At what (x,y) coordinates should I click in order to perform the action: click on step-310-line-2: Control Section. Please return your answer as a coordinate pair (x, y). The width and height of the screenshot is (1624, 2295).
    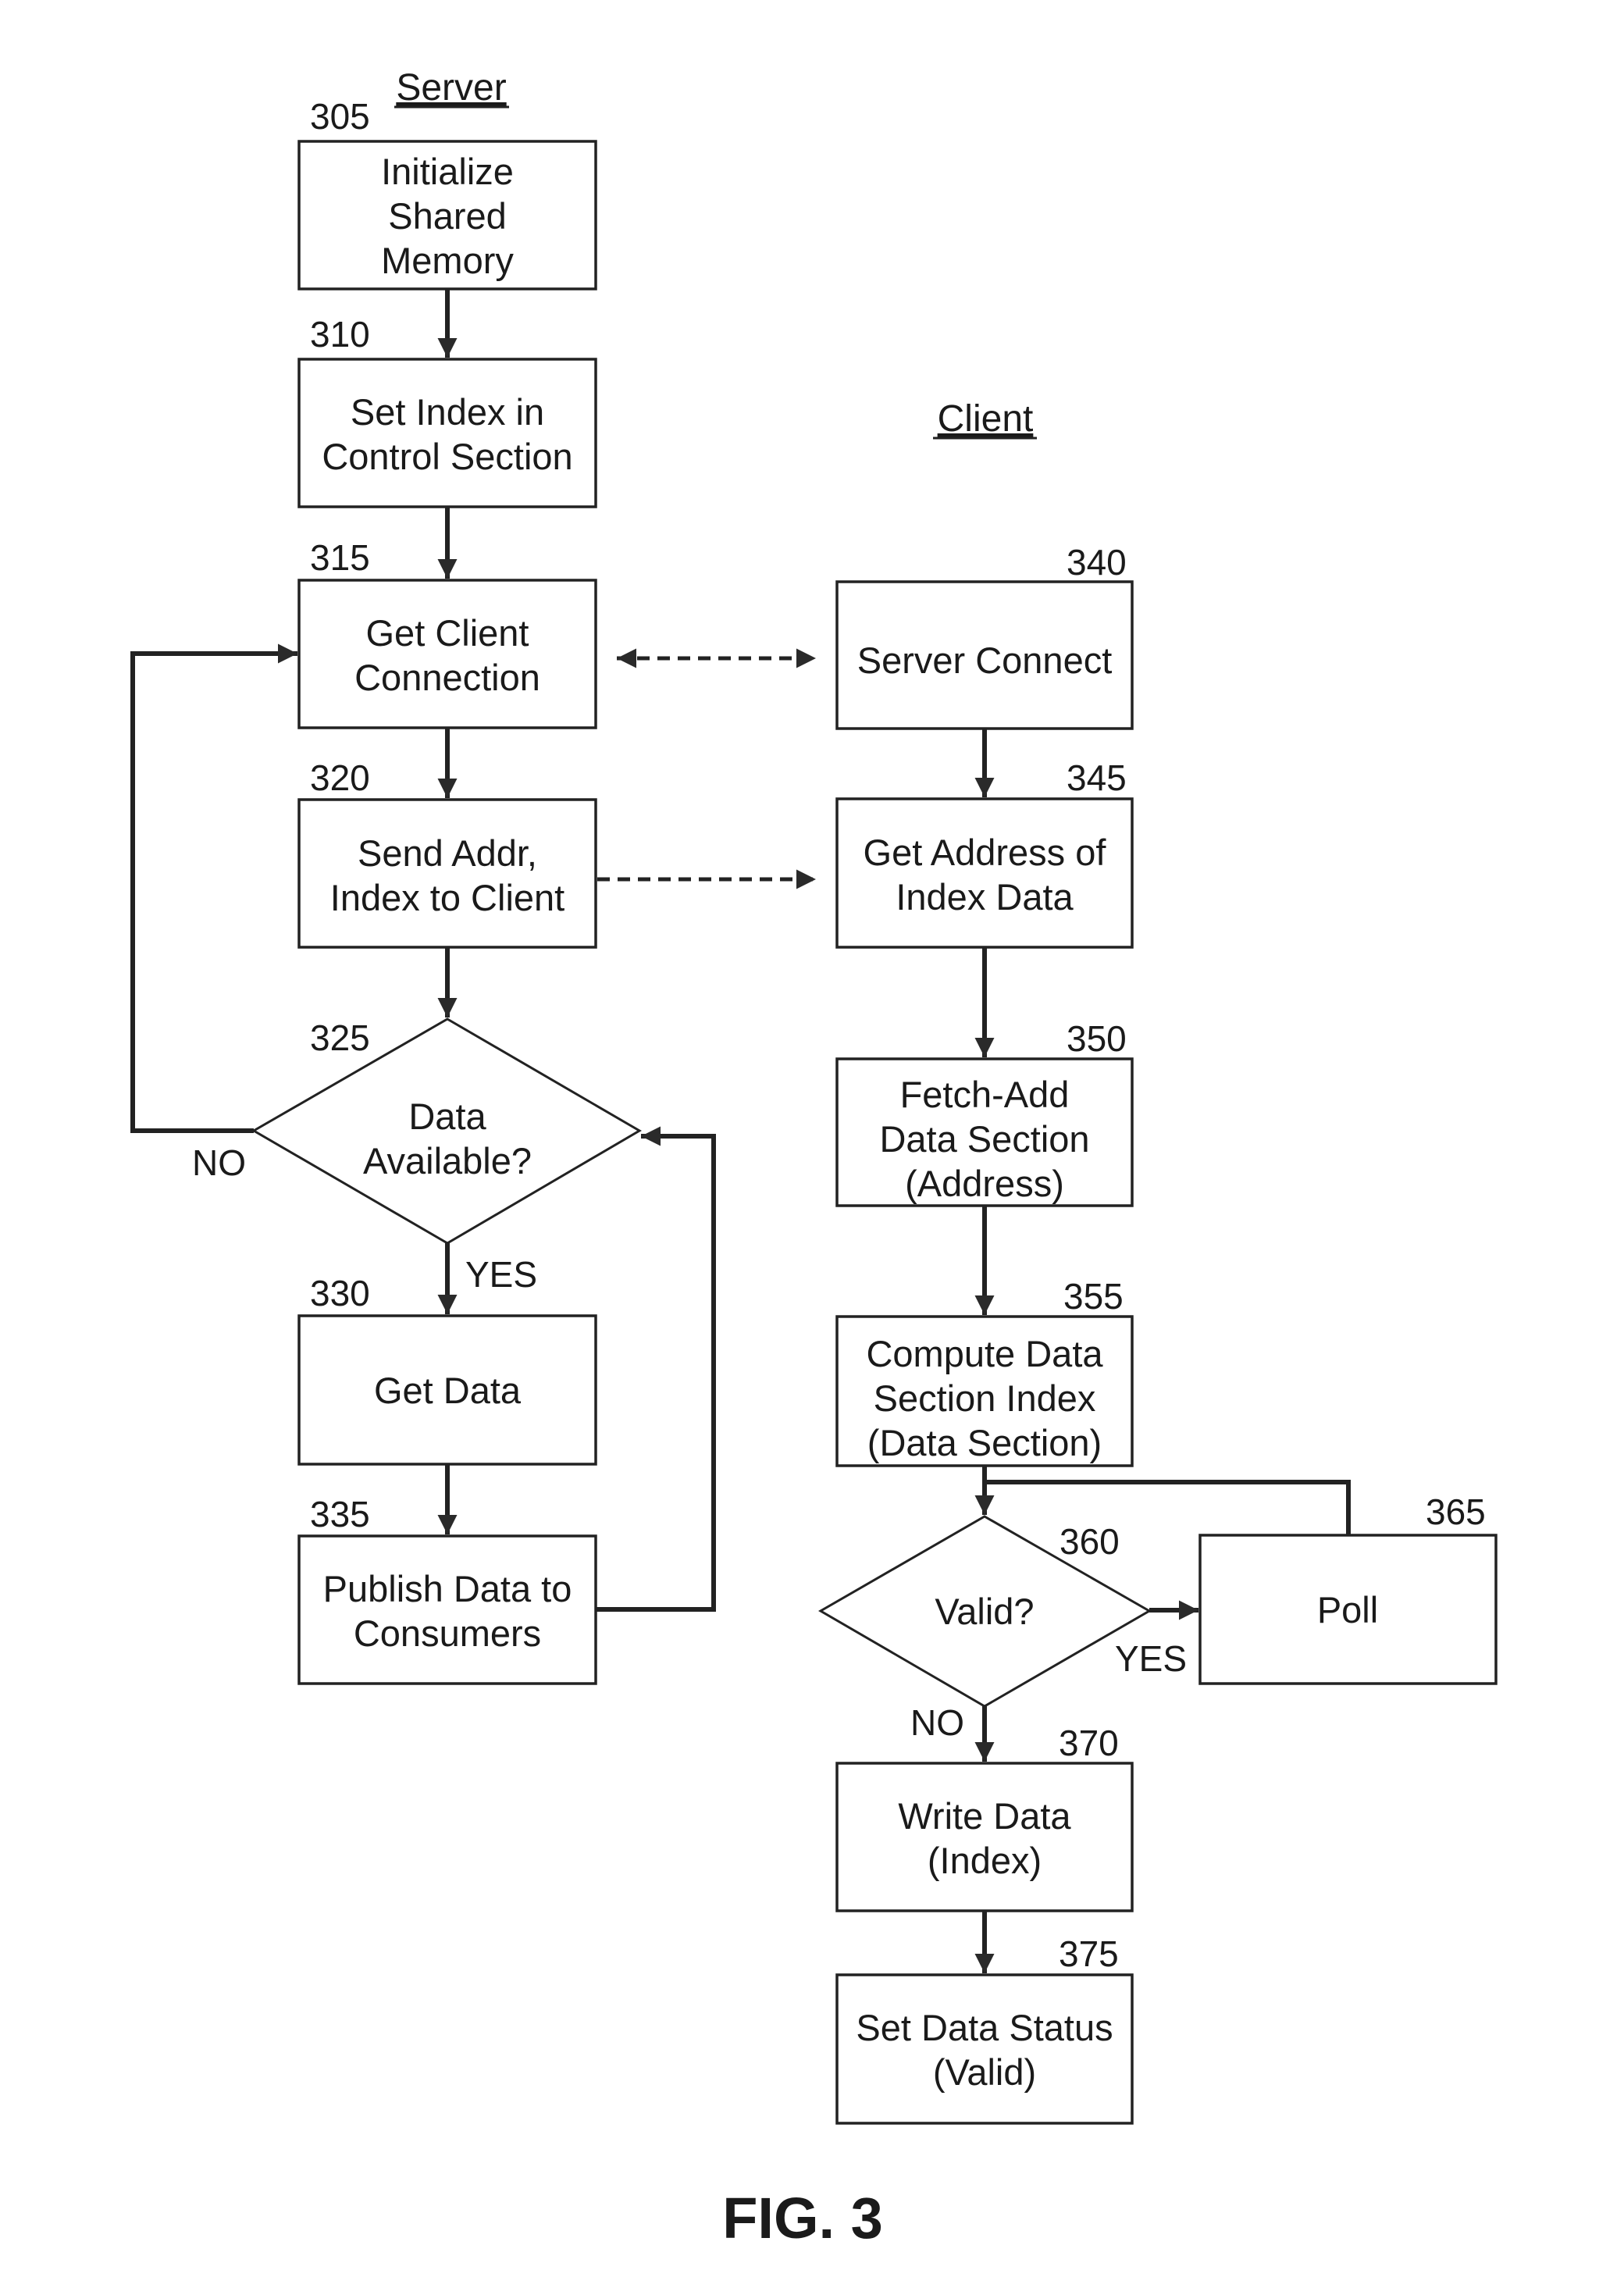
    Looking at the image, I should click on (447, 456).